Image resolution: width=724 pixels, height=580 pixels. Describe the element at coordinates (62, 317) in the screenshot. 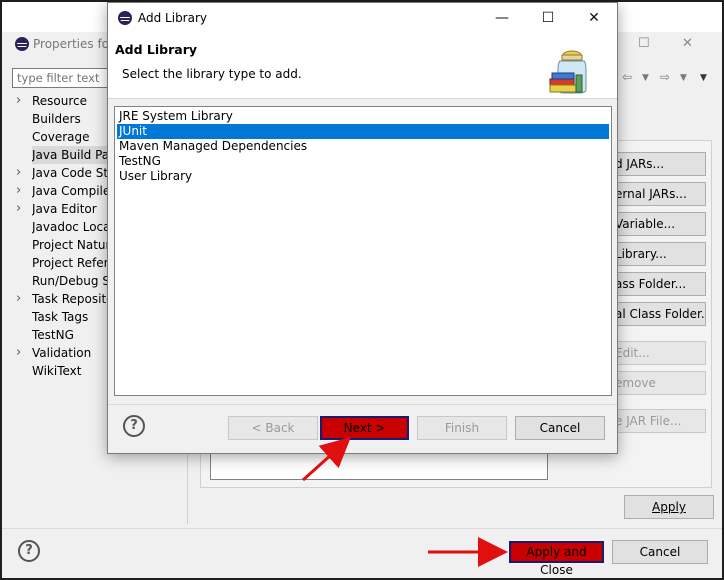

I see `tree-item: Task Tags` at that location.